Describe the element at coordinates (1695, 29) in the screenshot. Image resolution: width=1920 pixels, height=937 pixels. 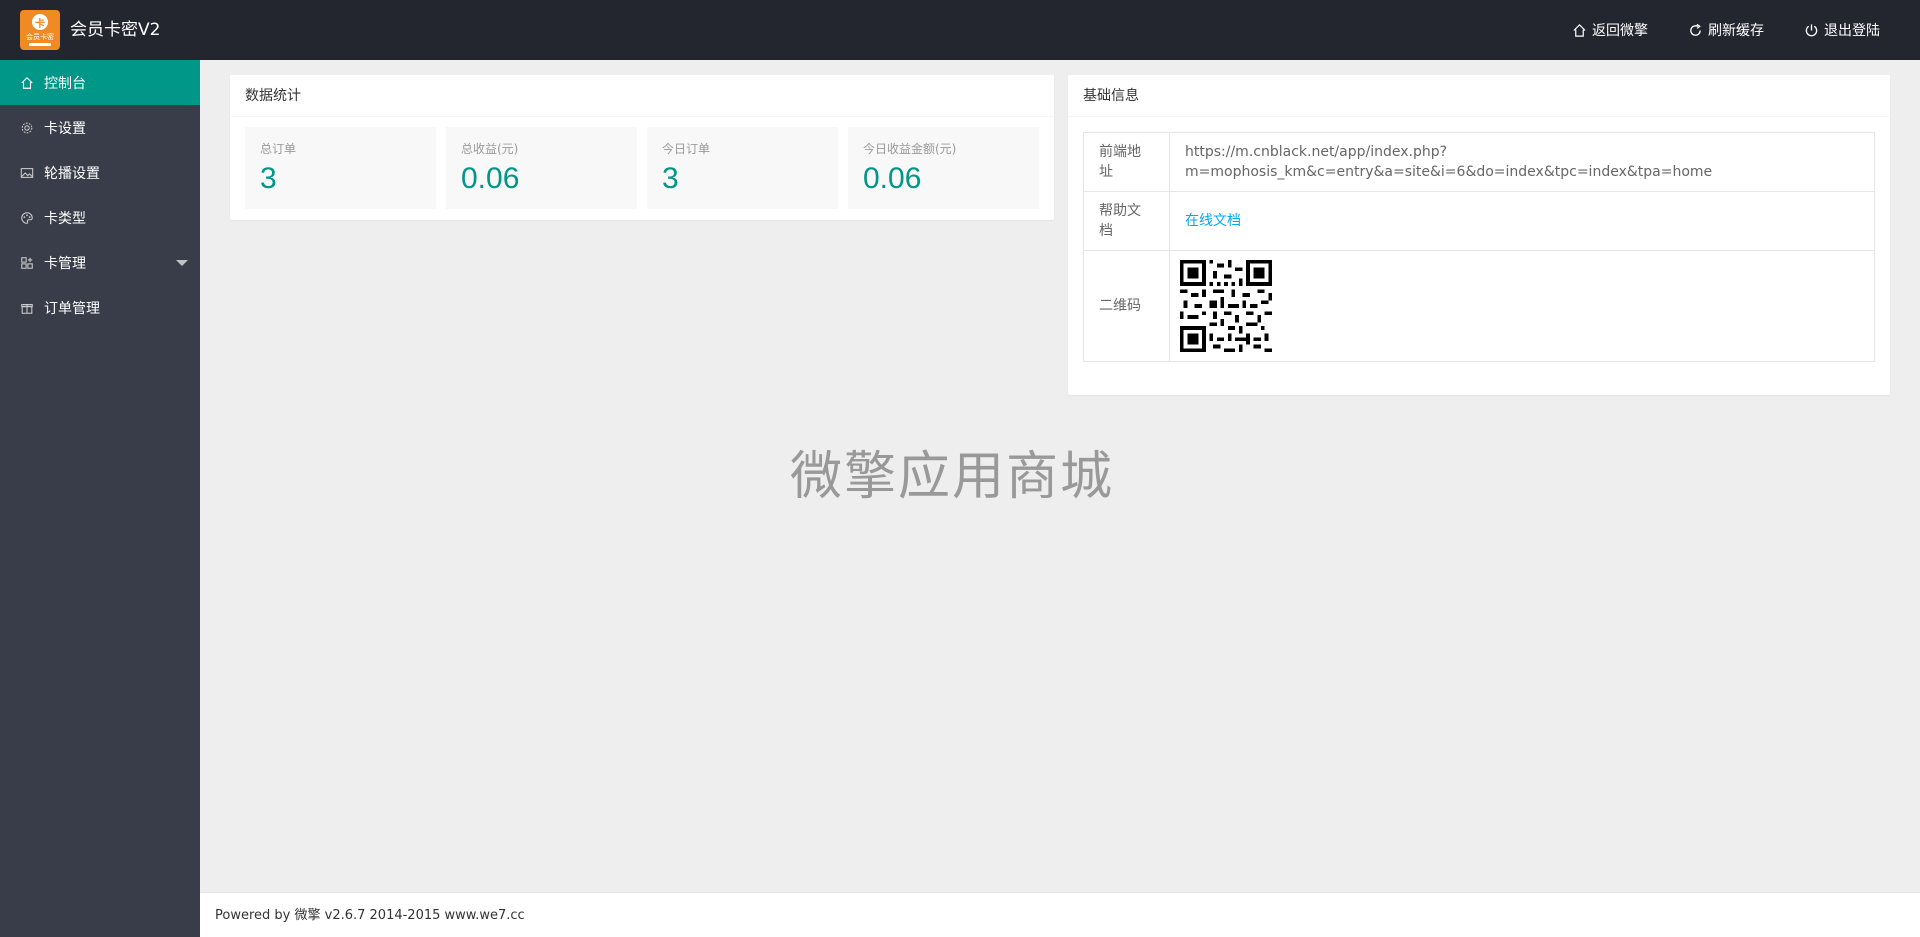
I see `refresh-icon` at that location.